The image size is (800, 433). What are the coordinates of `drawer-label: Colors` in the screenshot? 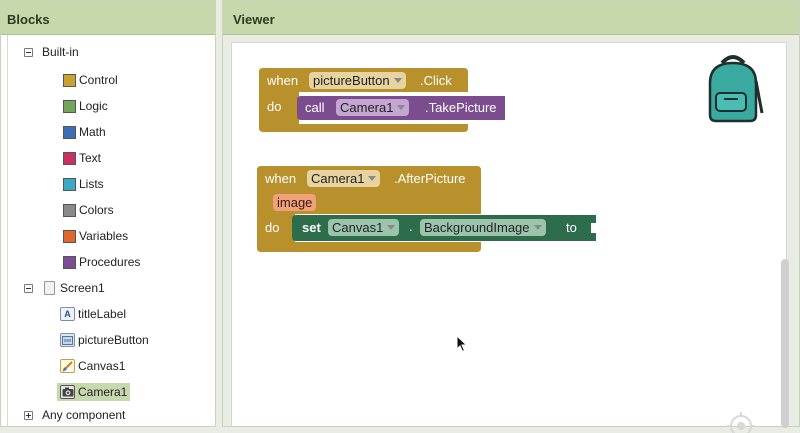 It's located at (96, 210).